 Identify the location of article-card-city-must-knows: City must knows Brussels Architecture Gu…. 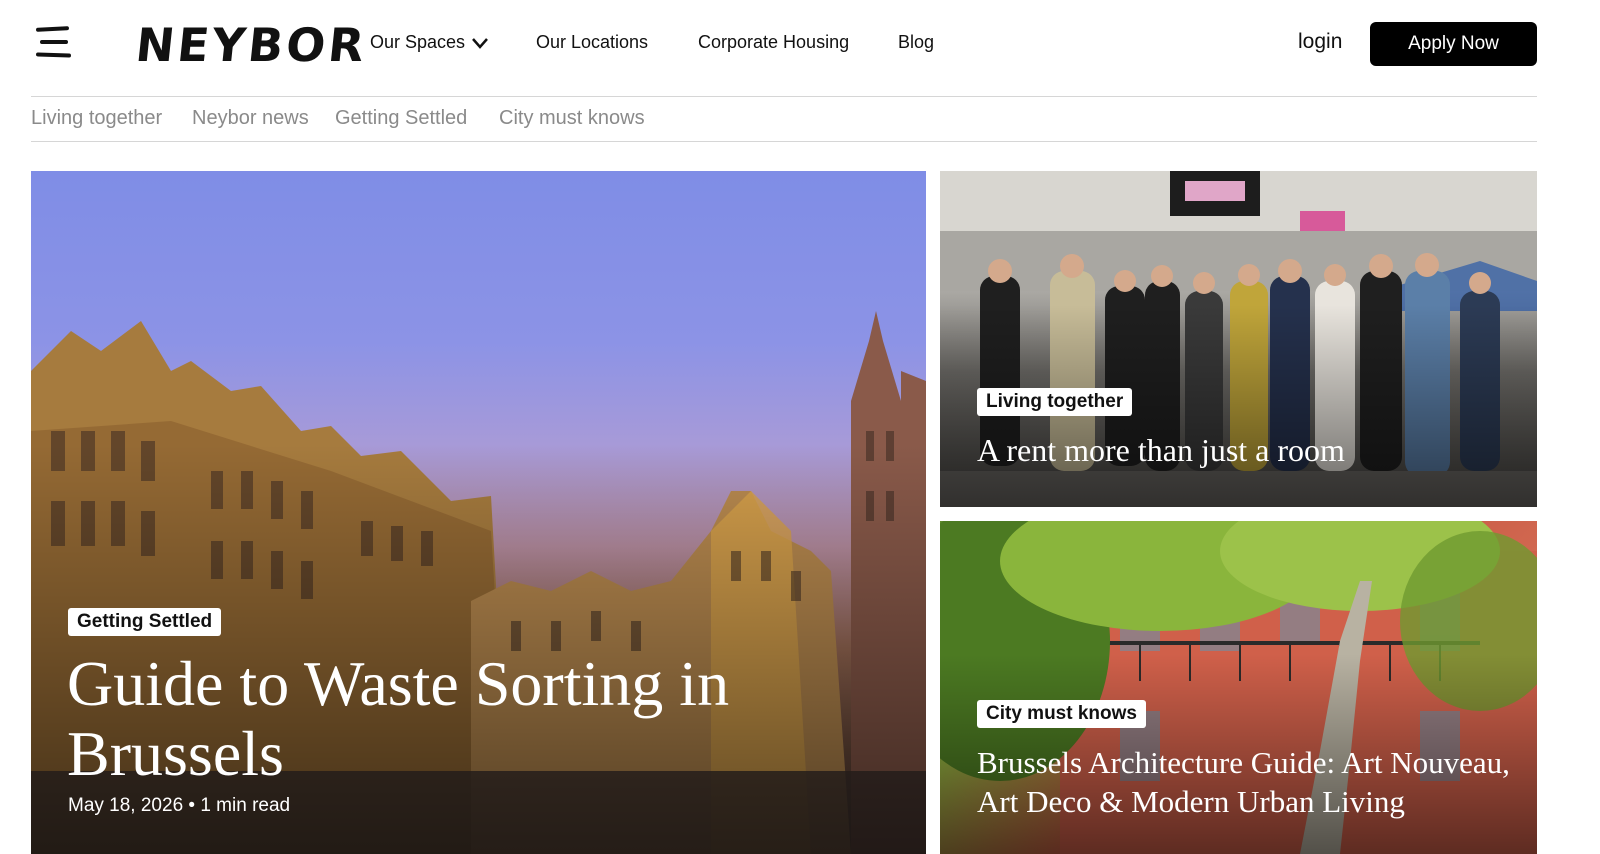
(1238, 687).